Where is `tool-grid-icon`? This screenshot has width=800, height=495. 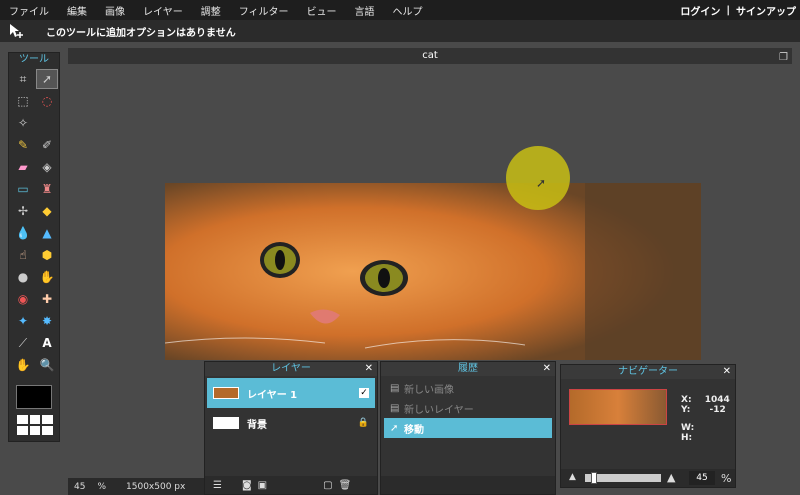 tool-grid-icon is located at coordinates (35, 425).